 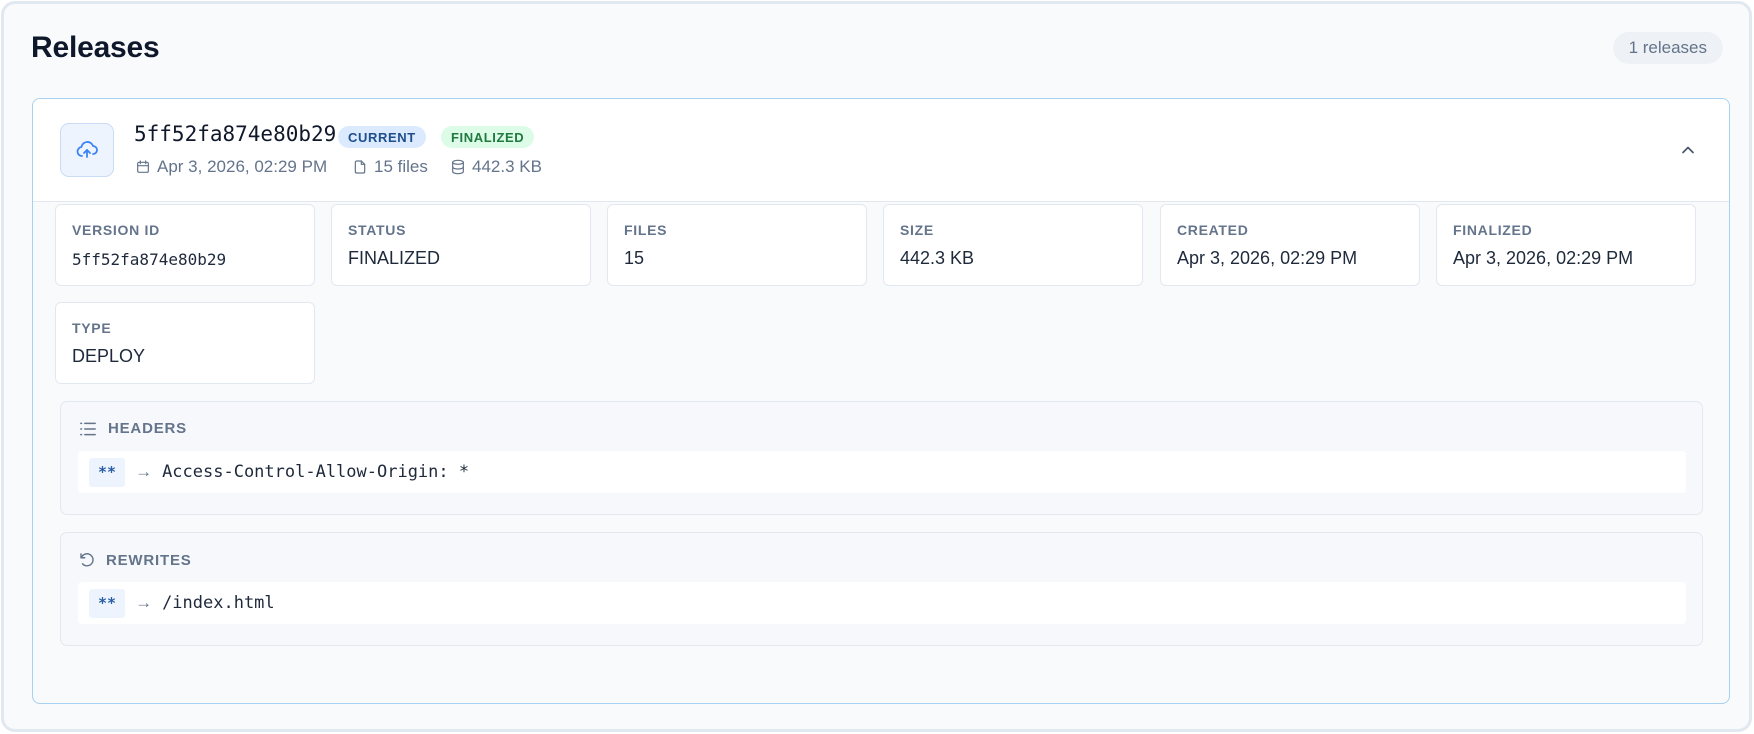 What do you see at coordinates (95, 47) in the screenshot?
I see `page-title: Releases` at bounding box center [95, 47].